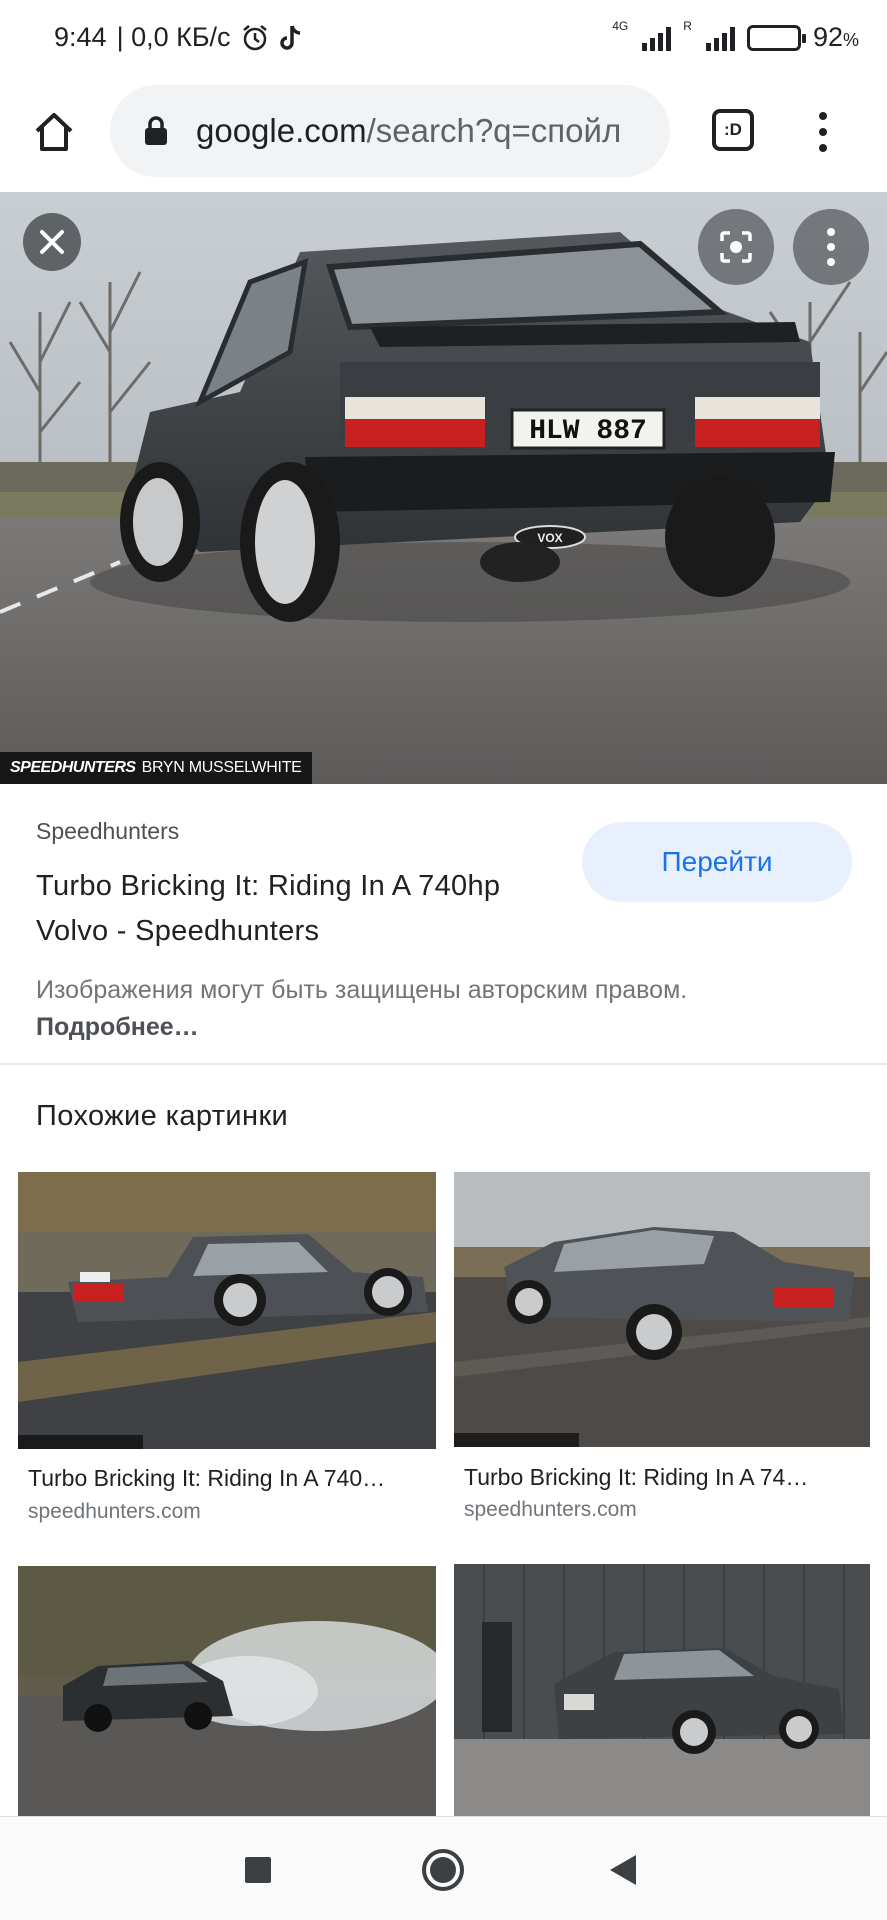 The image size is (887, 1920). I want to click on home-button, so click(54, 132).